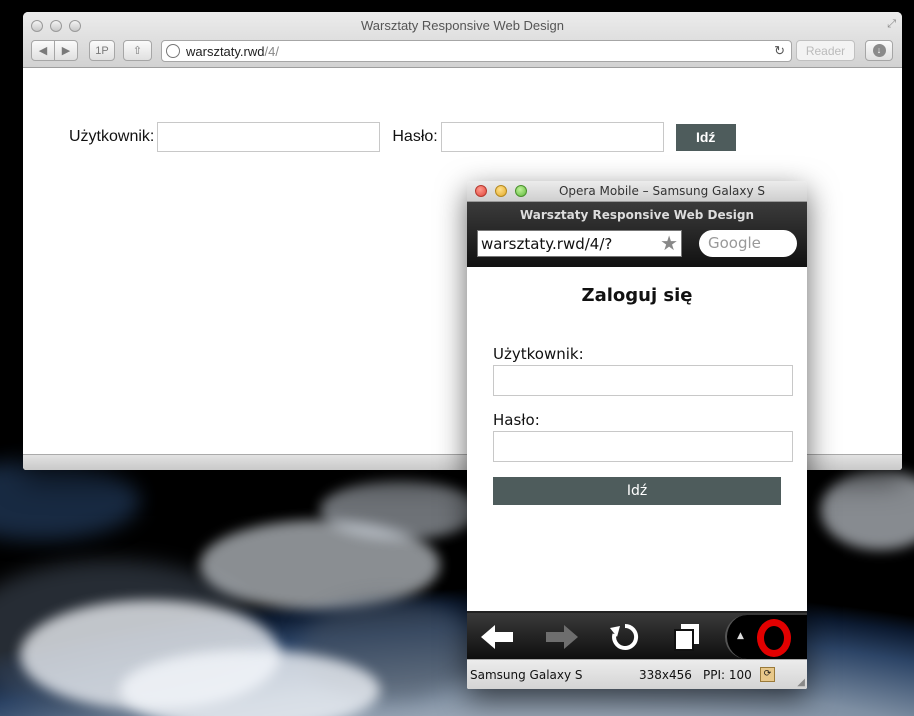 The height and width of the screenshot is (716, 914). What do you see at coordinates (825, 50) in the screenshot?
I see `reader-button: Reader` at bounding box center [825, 50].